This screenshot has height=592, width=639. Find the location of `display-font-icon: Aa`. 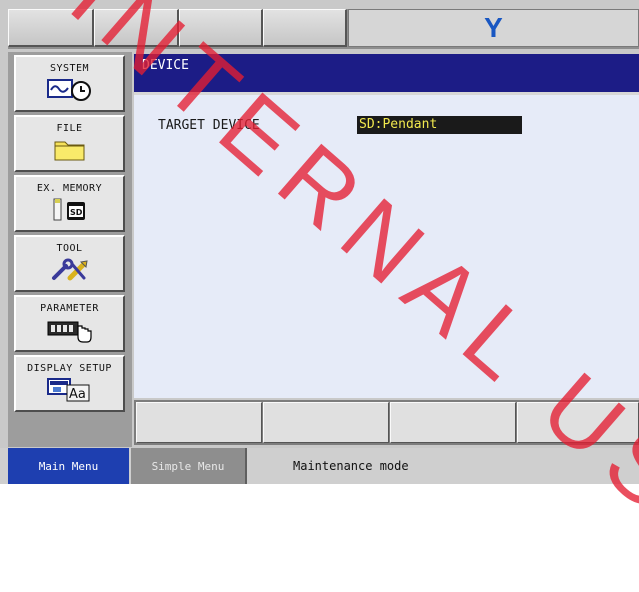

display-font-icon: Aa is located at coordinates (70, 390).